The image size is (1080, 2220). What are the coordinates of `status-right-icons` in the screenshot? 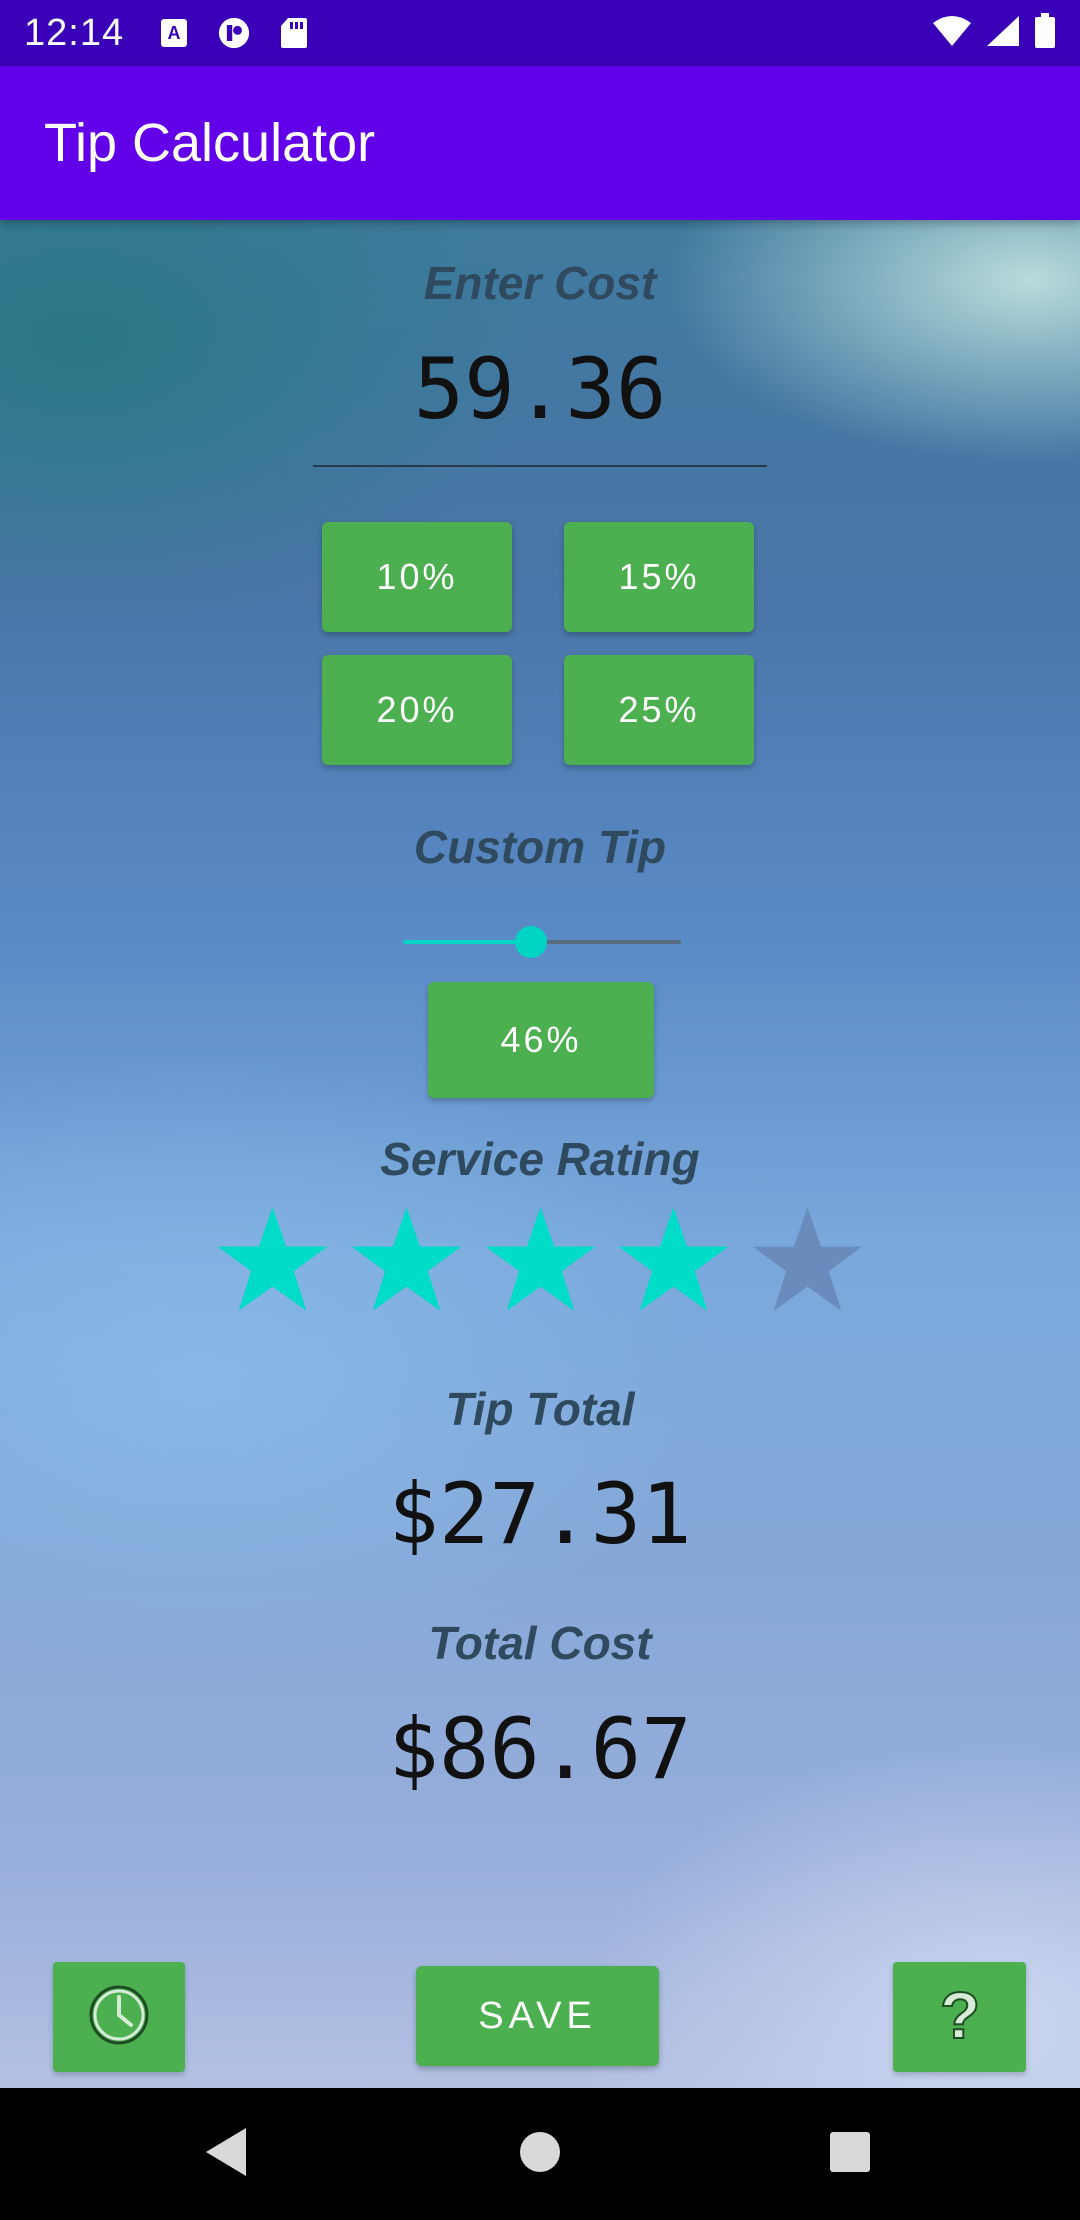 It's located at (994, 33).